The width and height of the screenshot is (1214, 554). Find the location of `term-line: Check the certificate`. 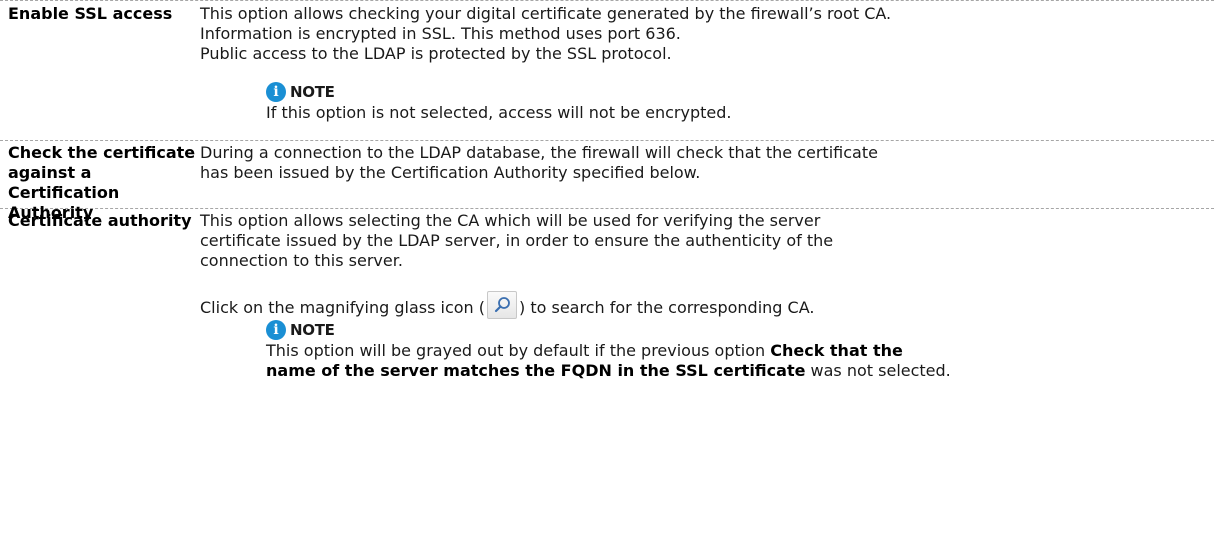

term-line: Check the certificate is located at coordinates (102, 152).